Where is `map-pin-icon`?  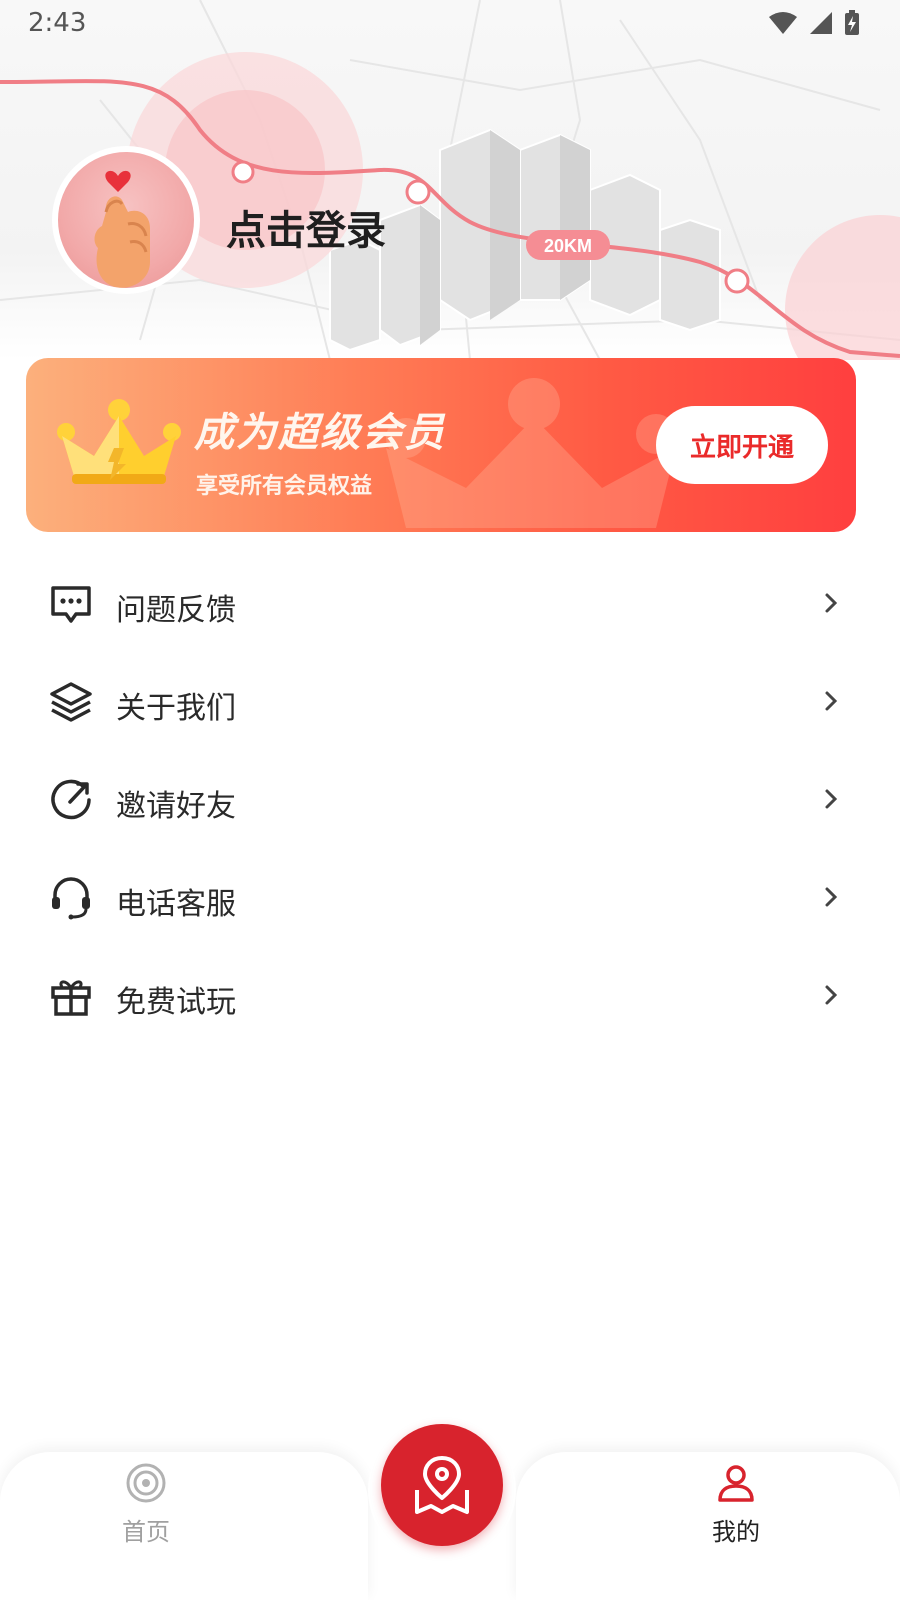
map-pin-icon is located at coordinates (442, 1485).